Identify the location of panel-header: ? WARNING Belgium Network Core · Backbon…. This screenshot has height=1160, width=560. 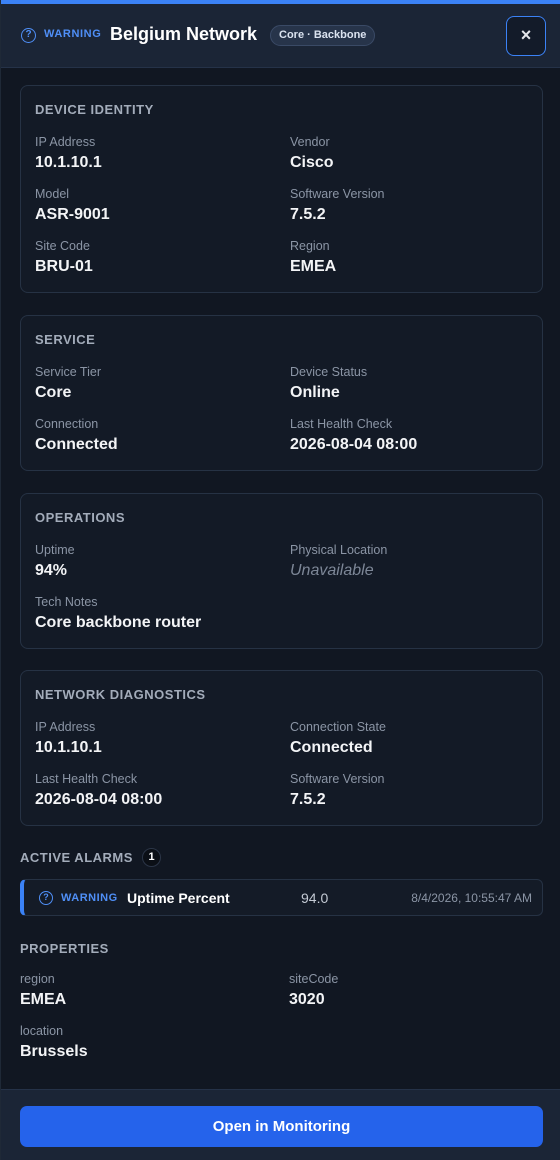
(280, 36).